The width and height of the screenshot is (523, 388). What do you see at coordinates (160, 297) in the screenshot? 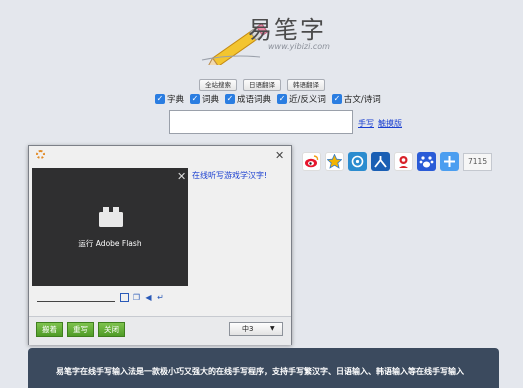
I see `return-arrow-icon: ↵` at bounding box center [160, 297].